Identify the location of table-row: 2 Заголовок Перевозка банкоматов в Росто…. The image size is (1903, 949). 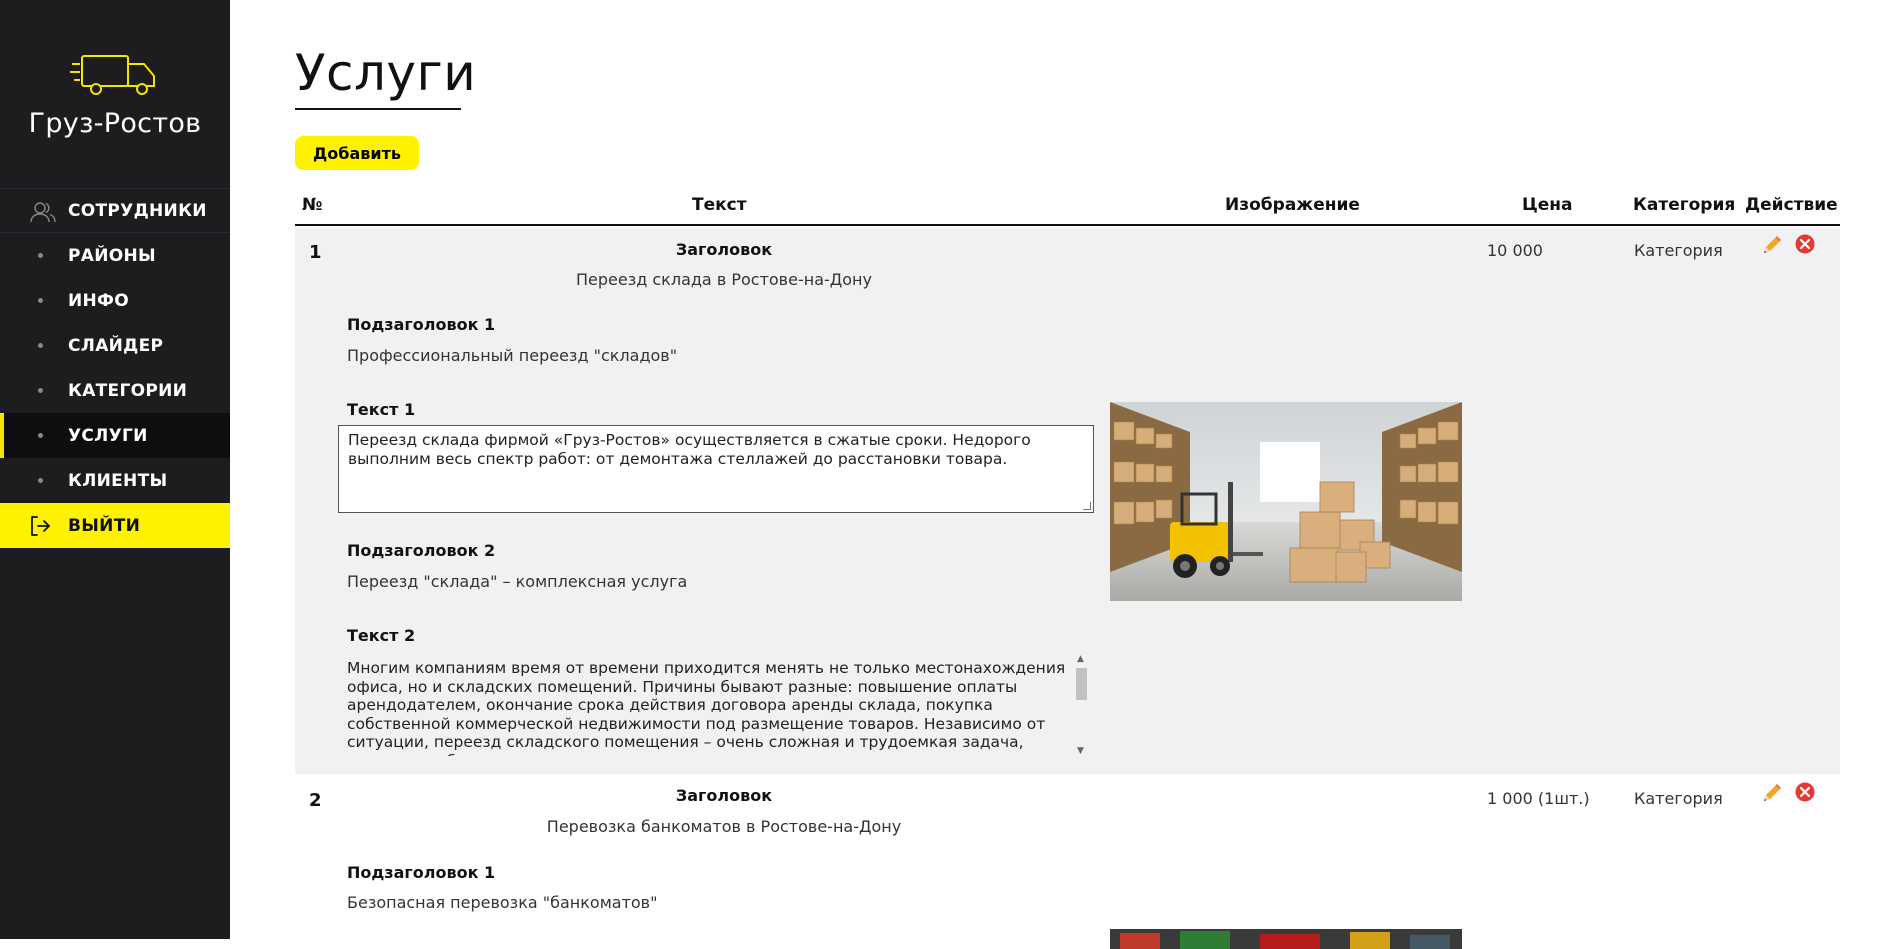
(1067, 862).